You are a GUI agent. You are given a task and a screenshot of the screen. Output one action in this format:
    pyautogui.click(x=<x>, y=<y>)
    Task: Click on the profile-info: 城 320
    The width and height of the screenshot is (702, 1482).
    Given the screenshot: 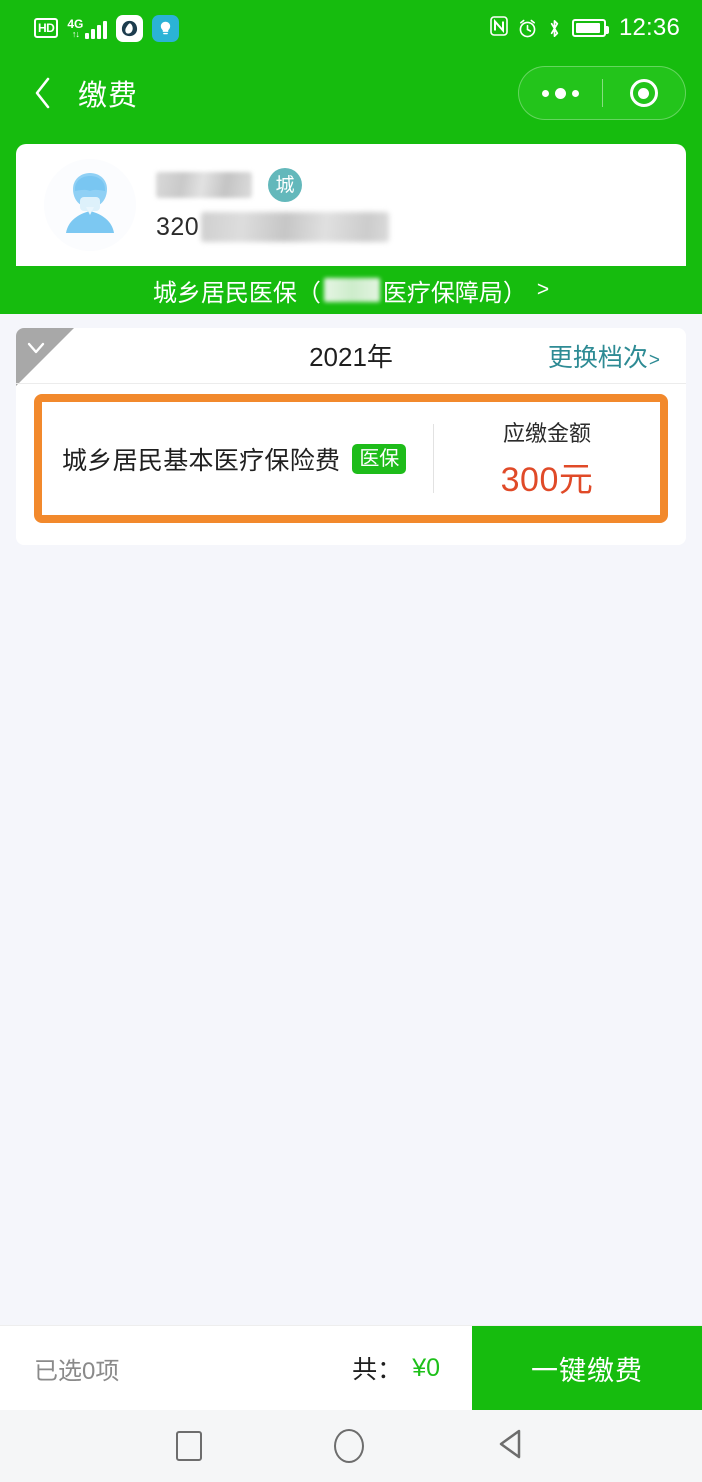 What is the action you would take?
    pyautogui.click(x=407, y=205)
    